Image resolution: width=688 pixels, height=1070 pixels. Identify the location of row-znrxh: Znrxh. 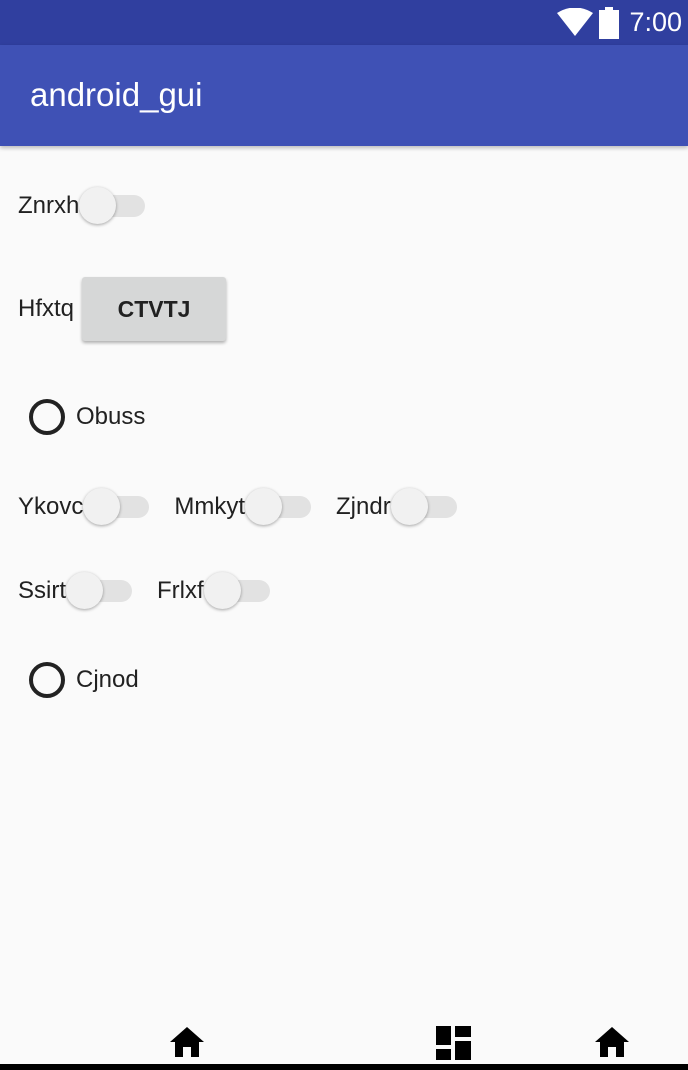
(82, 206).